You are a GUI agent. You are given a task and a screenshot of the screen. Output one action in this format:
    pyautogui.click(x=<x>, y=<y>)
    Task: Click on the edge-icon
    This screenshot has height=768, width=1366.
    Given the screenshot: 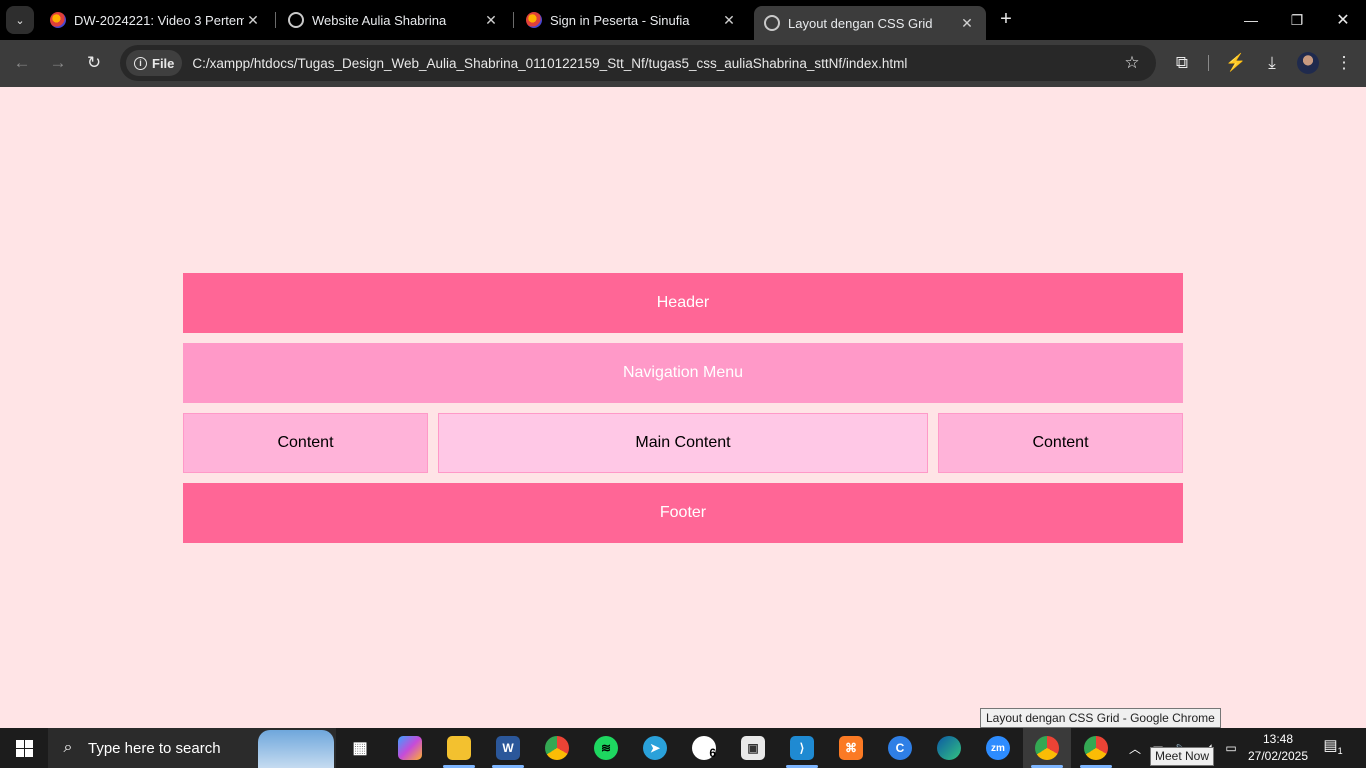 What is the action you would take?
    pyautogui.click(x=949, y=748)
    